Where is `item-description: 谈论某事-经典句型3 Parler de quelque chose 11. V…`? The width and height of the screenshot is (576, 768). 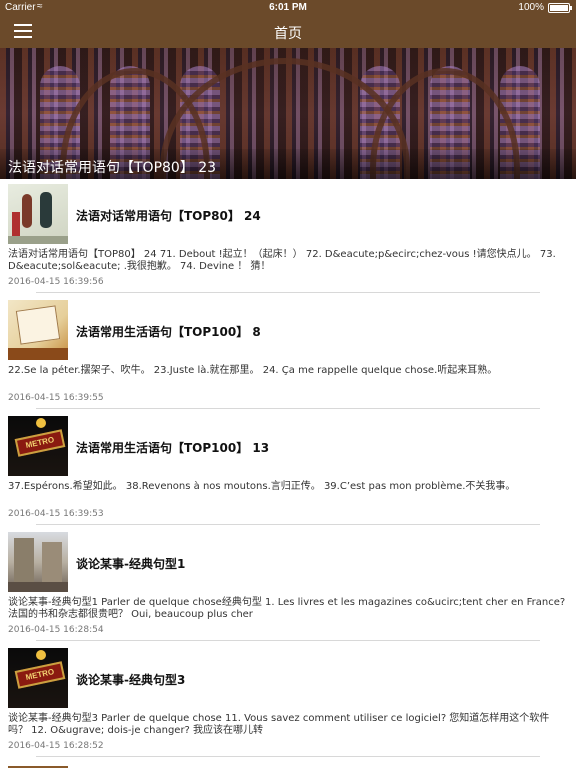 item-description: 谈论某事-经典句型3 Parler de quelque chose 11. V… is located at coordinates (279, 724).